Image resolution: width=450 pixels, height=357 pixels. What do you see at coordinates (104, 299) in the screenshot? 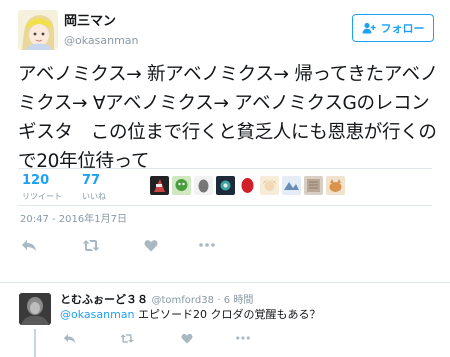
I see `reply-user-name: とむふぉーど３８` at bounding box center [104, 299].